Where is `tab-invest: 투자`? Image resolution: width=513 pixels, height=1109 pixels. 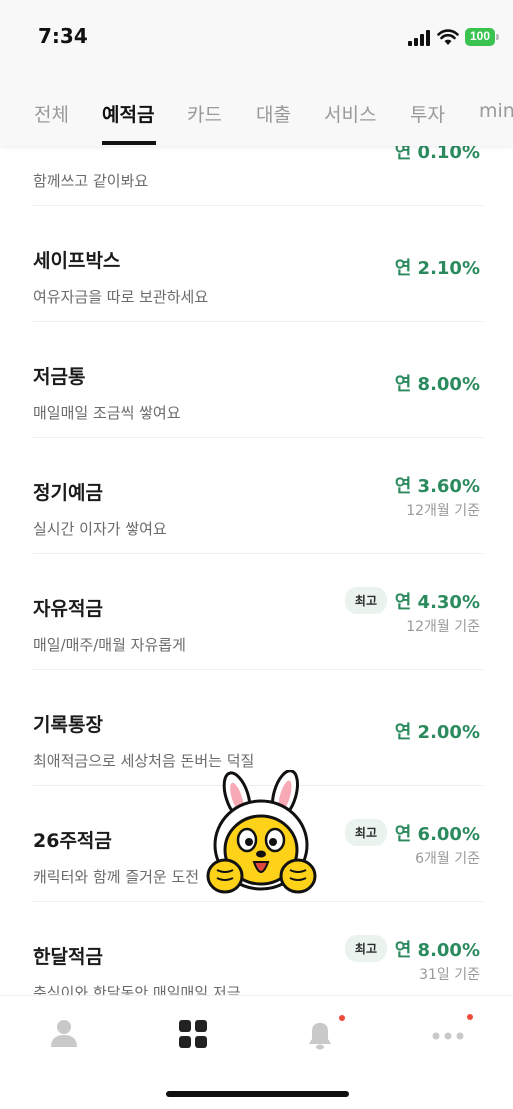
tab-invest: 투자 is located at coordinates (427, 113).